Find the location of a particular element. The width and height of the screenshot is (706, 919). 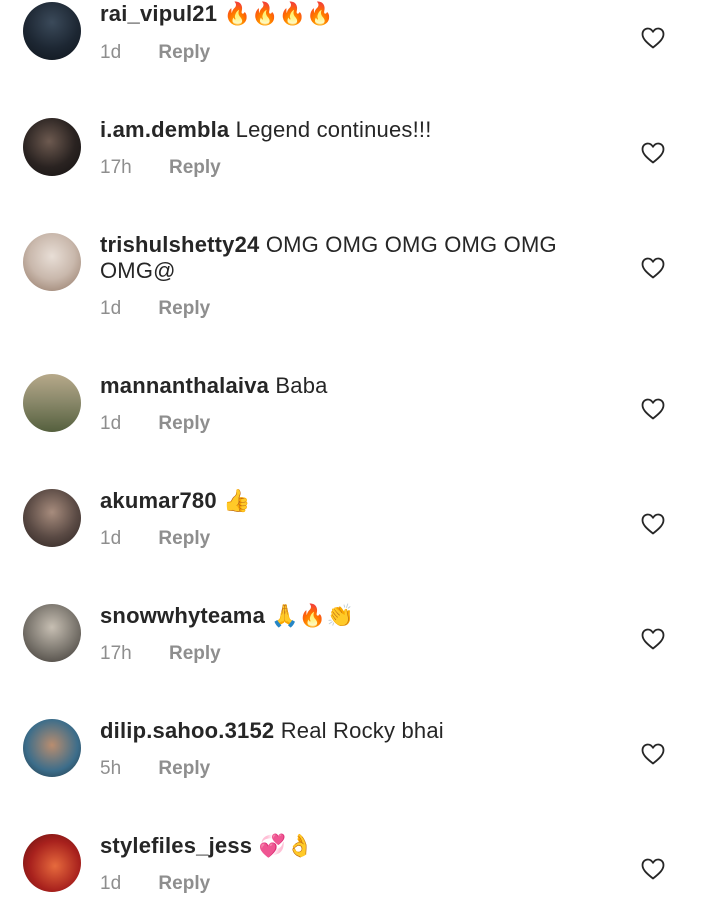

comment-text: OMG OMG OMG OMG OMG is located at coordinates (411, 244).